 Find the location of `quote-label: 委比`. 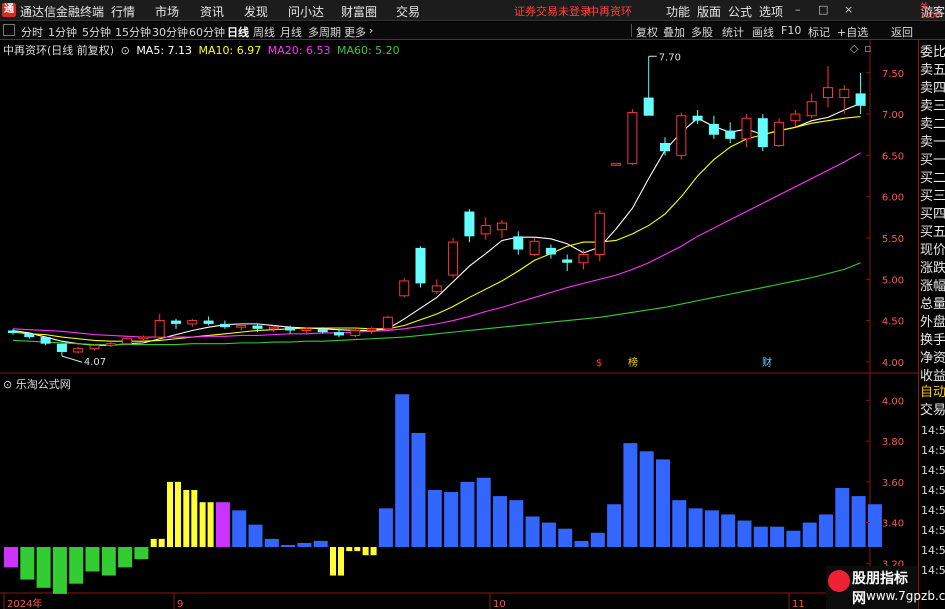

quote-label: 委比 is located at coordinates (932, 52).